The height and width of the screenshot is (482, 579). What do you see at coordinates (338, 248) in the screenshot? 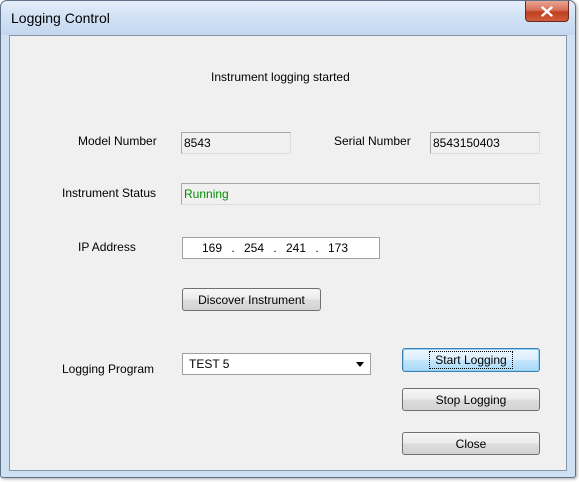
I see `ip-octet-4: 173` at bounding box center [338, 248].